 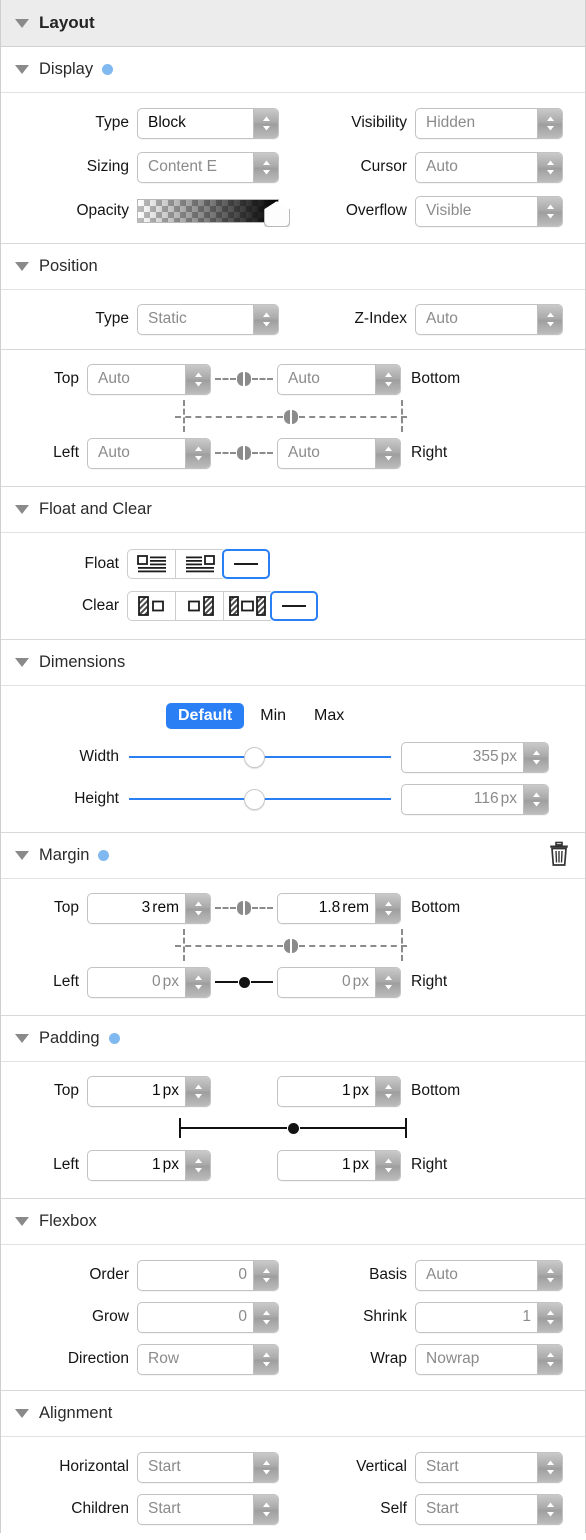 I want to click on float-right-icon, so click(x=199, y=564).